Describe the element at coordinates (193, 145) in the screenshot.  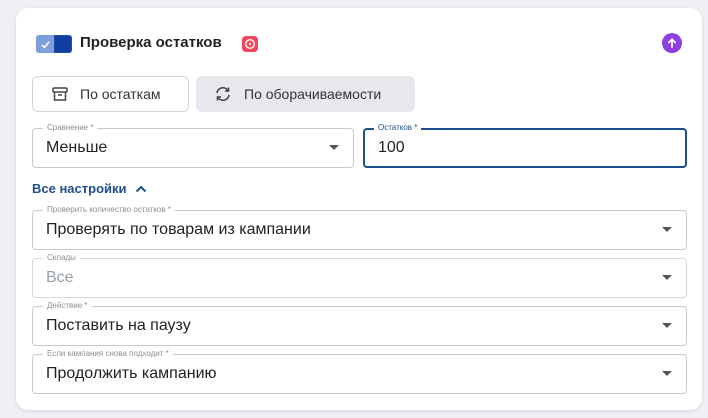
I see `comparison-select: Сравнение * Меньше` at that location.